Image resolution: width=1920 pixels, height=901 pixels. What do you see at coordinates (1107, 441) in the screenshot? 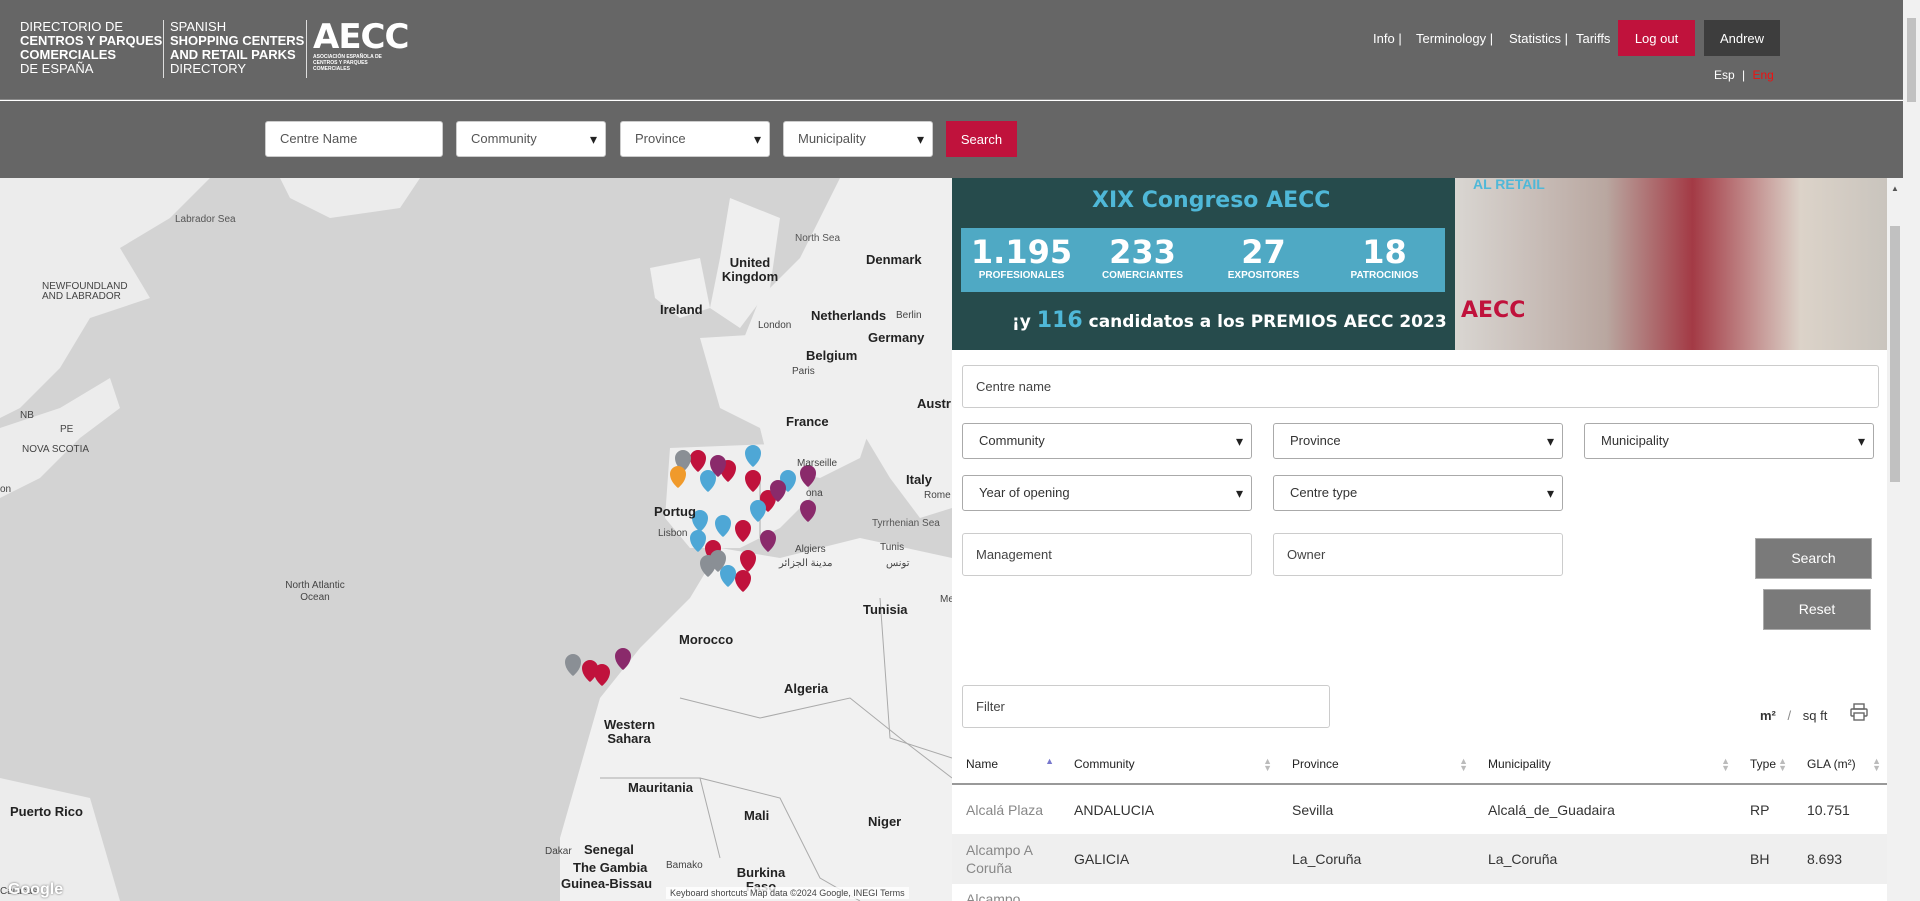
I see `community-filter-select: Community` at bounding box center [1107, 441].